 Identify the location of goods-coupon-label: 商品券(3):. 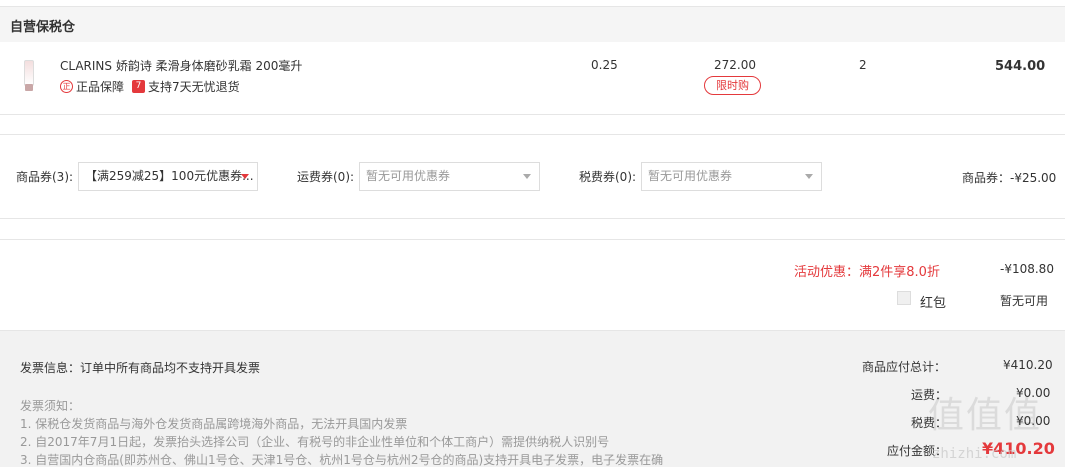
(45, 177).